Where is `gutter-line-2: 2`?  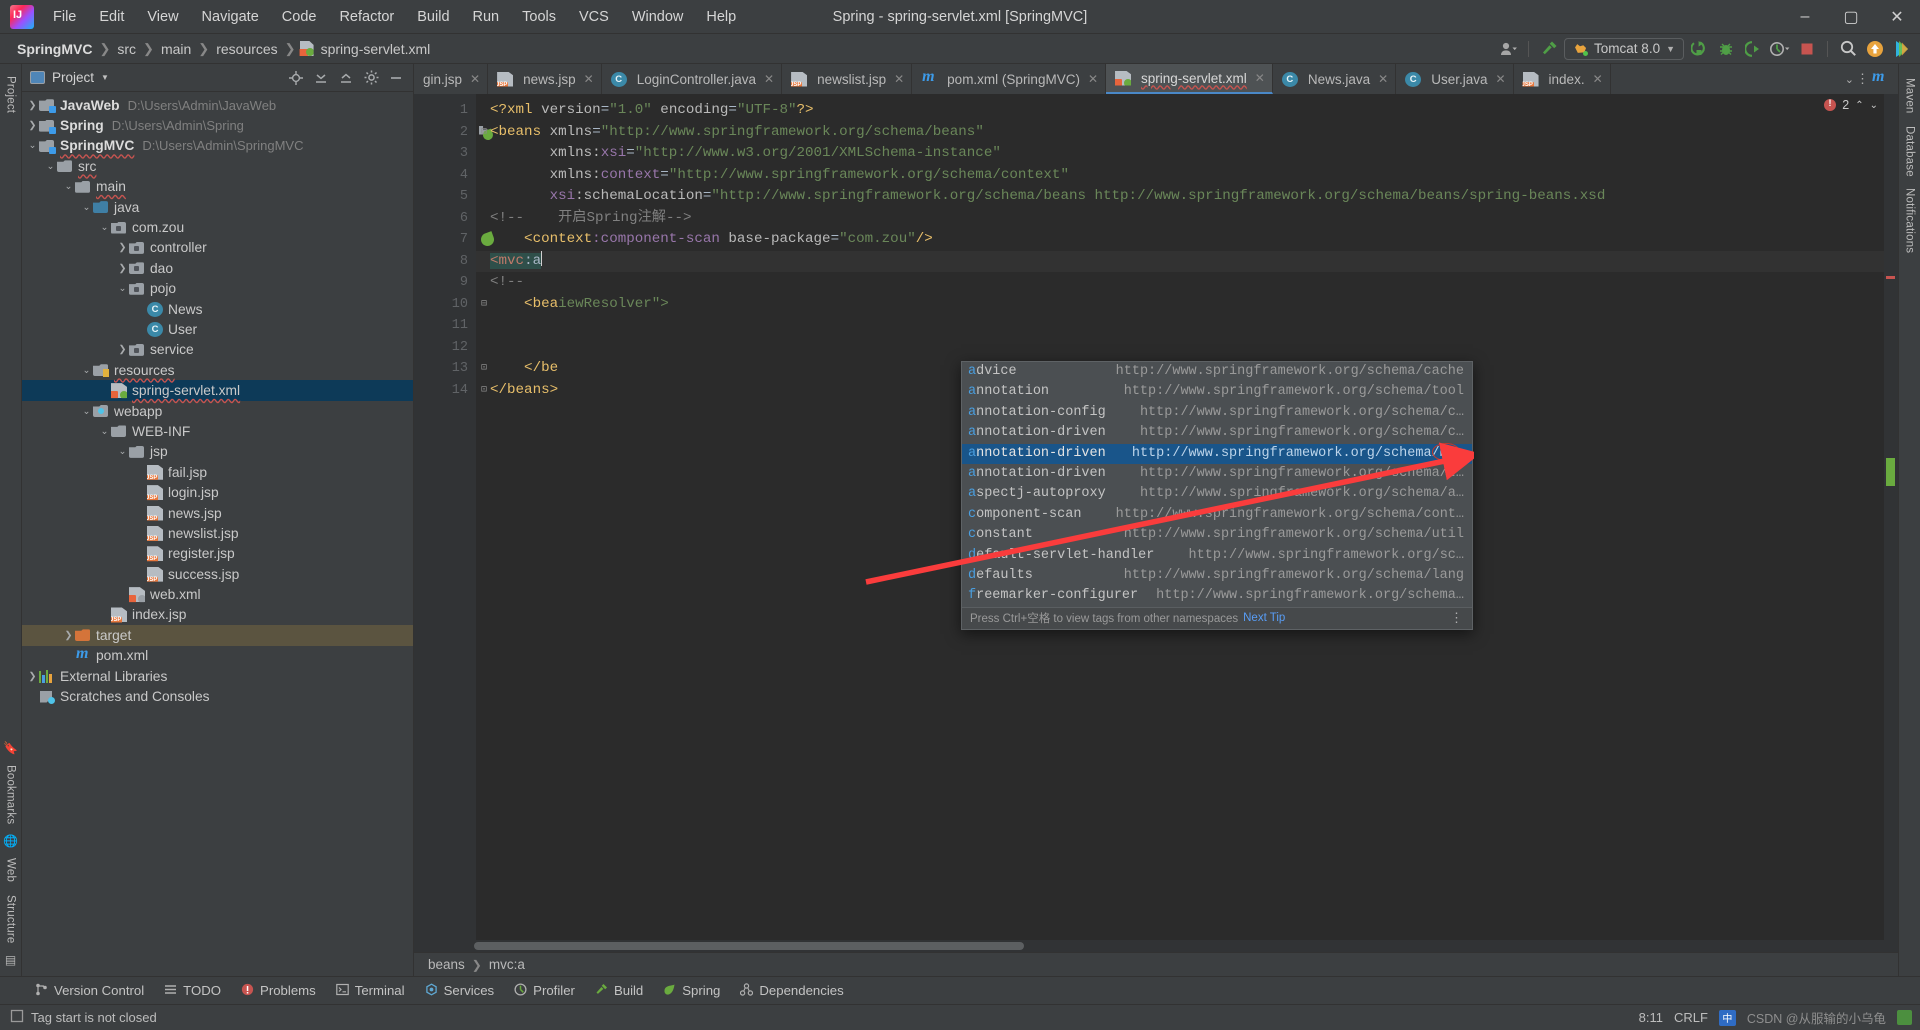 gutter-line-2: 2 is located at coordinates (454, 133).